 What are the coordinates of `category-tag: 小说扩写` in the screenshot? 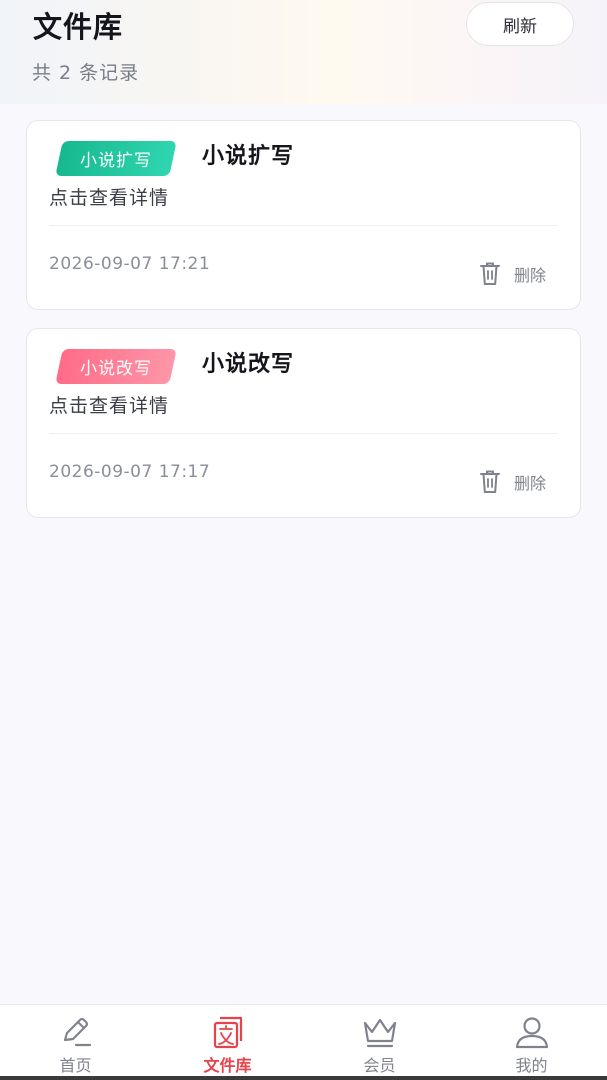 It's located at (116, 161).